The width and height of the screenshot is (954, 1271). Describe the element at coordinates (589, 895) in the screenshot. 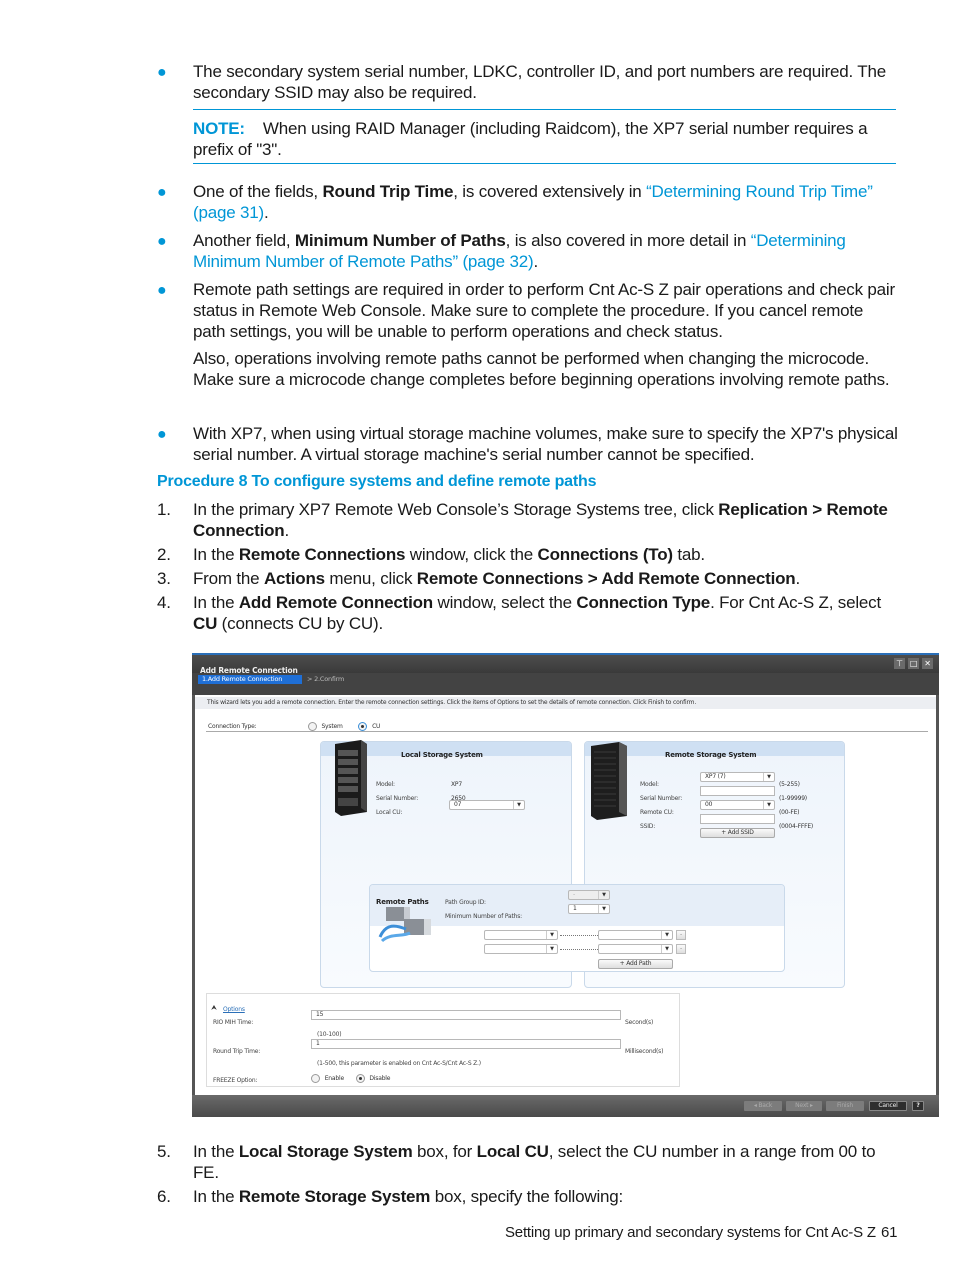

I see `path-group-select: - ▼` at that location.